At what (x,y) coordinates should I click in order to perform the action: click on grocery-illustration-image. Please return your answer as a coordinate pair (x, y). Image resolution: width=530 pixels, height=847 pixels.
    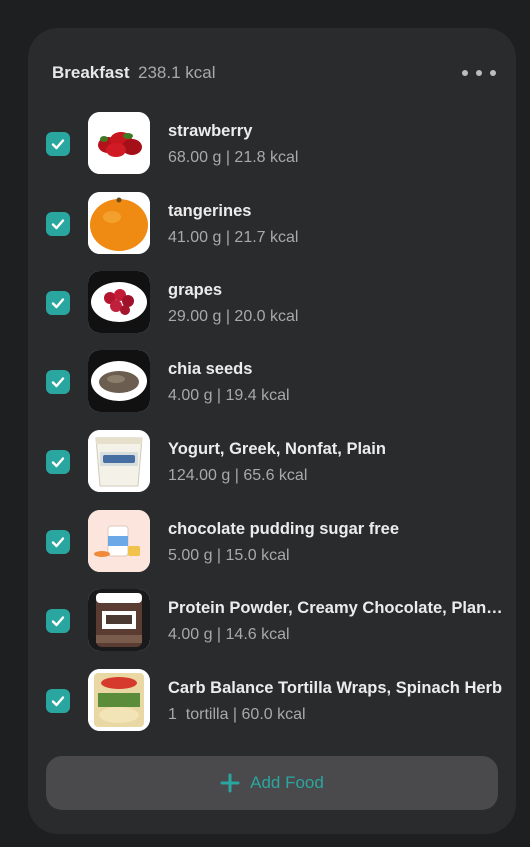
    Looking at the image, I should click on (119, 541).